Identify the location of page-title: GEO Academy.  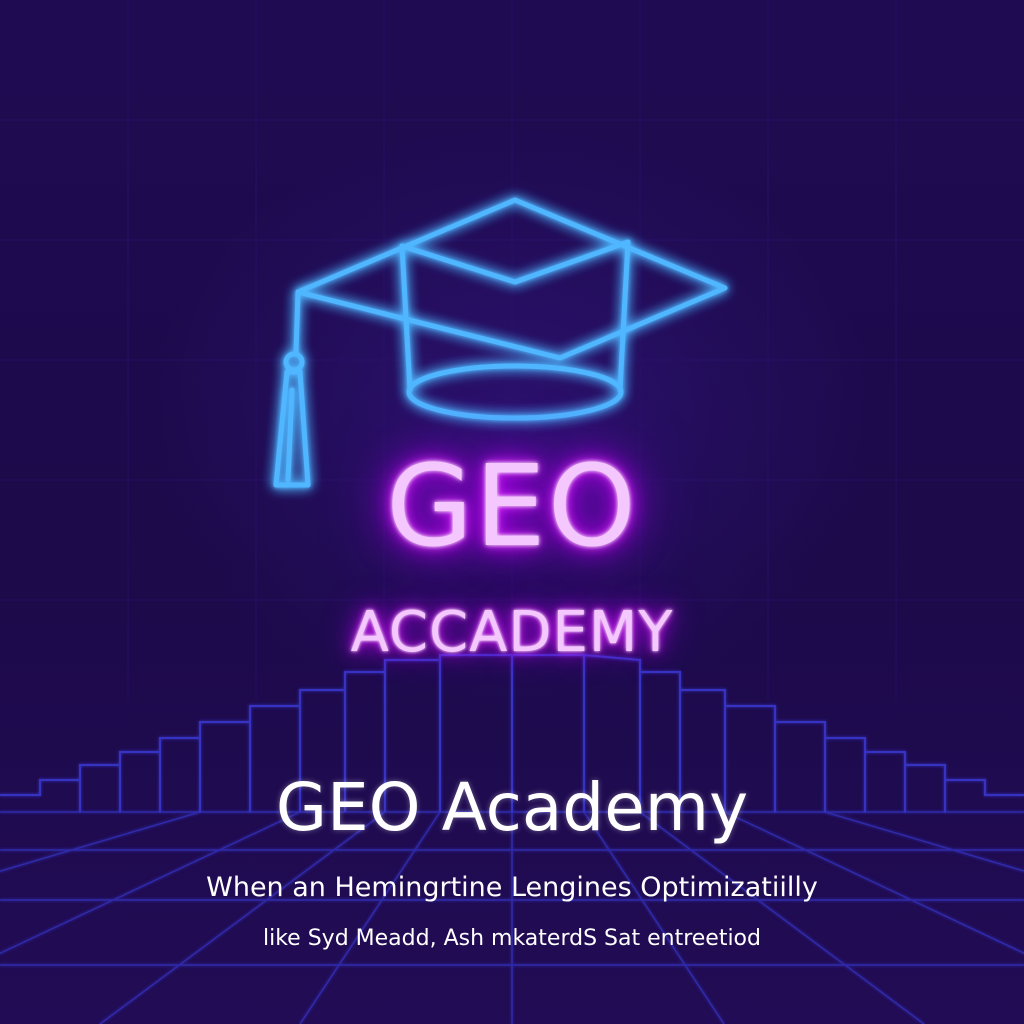
(512, 807).